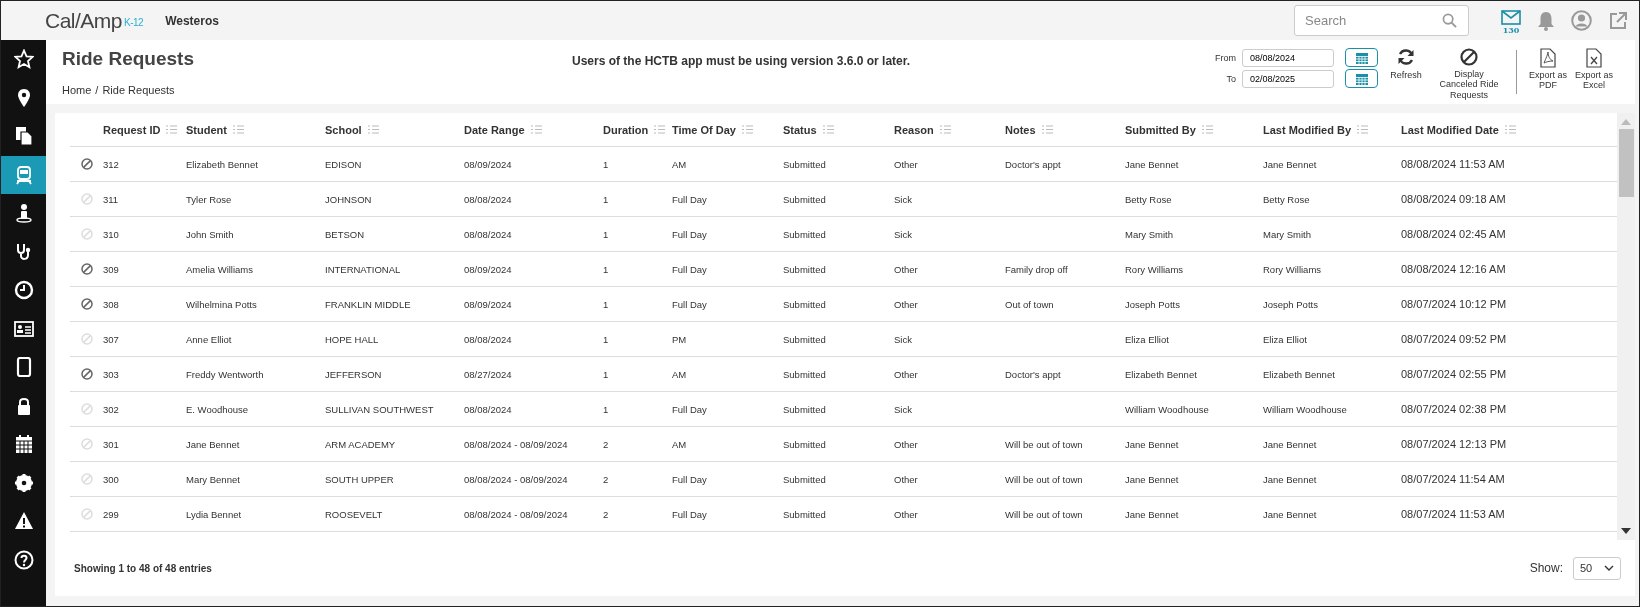 Image resolution: width=1640 pixels, height=607 pixels. What do you see at coordinates (1594, 69) in the screenshot?
I see `export-excel-button: Export as Excel` at bounding box center [1594, 69].